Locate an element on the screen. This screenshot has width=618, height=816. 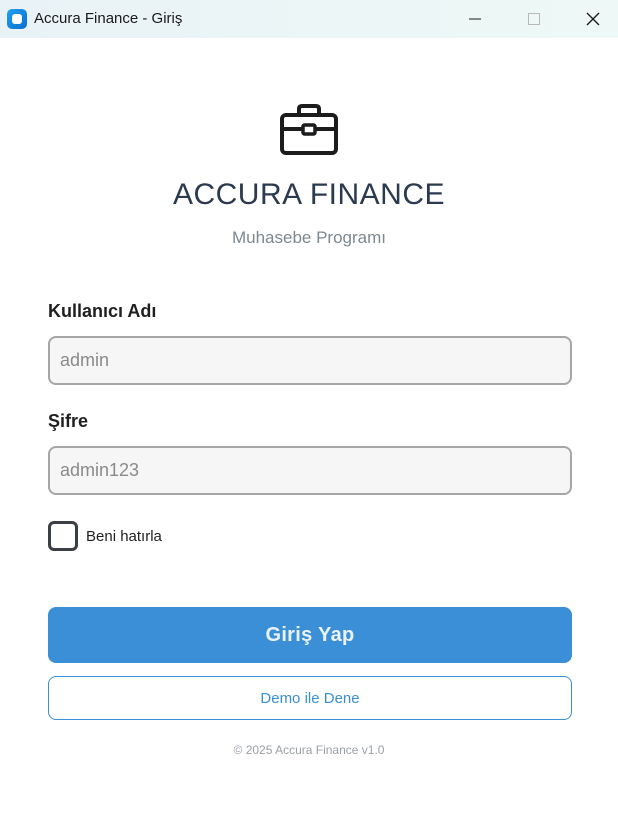
remember-label: Beni hatırla is located at coordinates (124, 536).